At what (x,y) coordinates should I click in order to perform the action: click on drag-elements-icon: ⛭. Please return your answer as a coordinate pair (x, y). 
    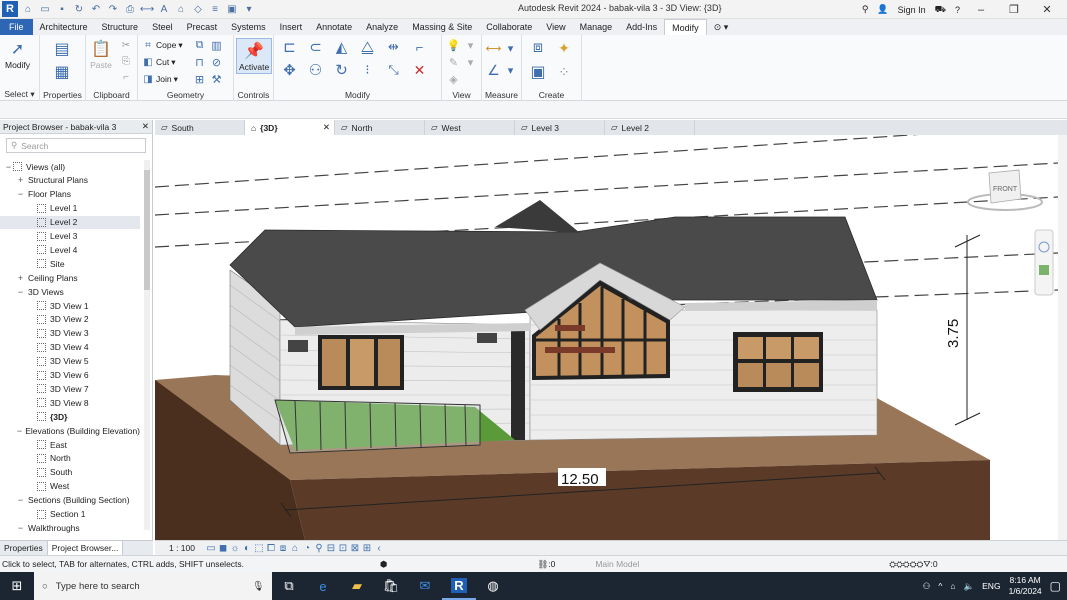
    Looking at the image, I should click on (920, 564).